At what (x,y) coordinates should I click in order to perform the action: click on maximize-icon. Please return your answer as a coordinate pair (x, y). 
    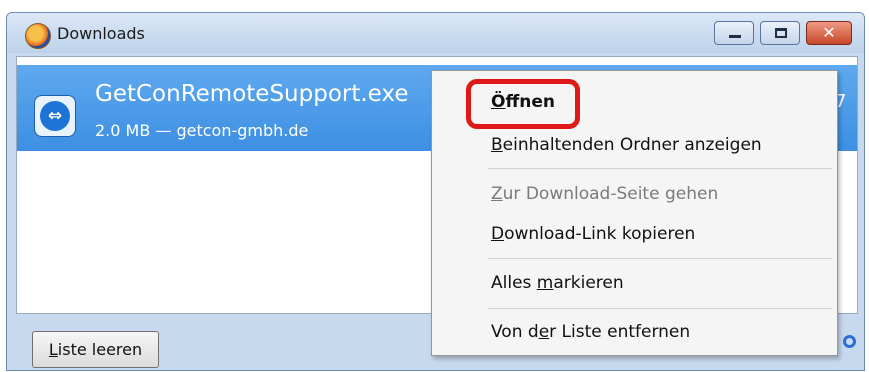
    Looking at the image, I should click on (781, 33).